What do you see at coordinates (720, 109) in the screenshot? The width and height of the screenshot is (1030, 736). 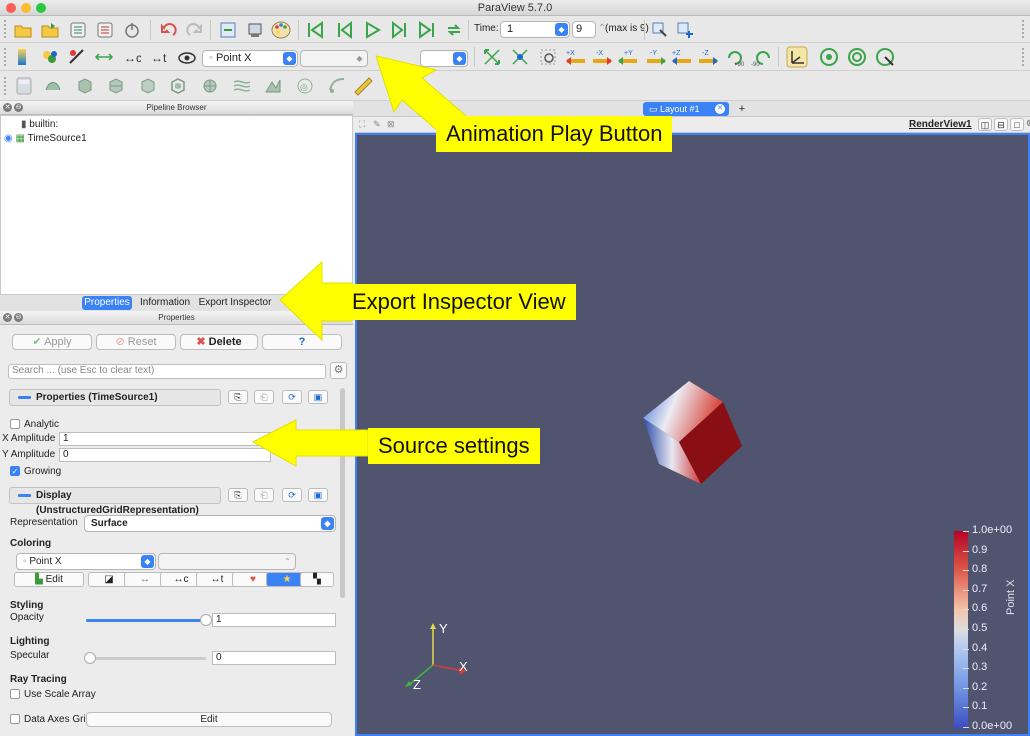 I see `close-tab-icon: ✕` at bounding box center [720, 109].